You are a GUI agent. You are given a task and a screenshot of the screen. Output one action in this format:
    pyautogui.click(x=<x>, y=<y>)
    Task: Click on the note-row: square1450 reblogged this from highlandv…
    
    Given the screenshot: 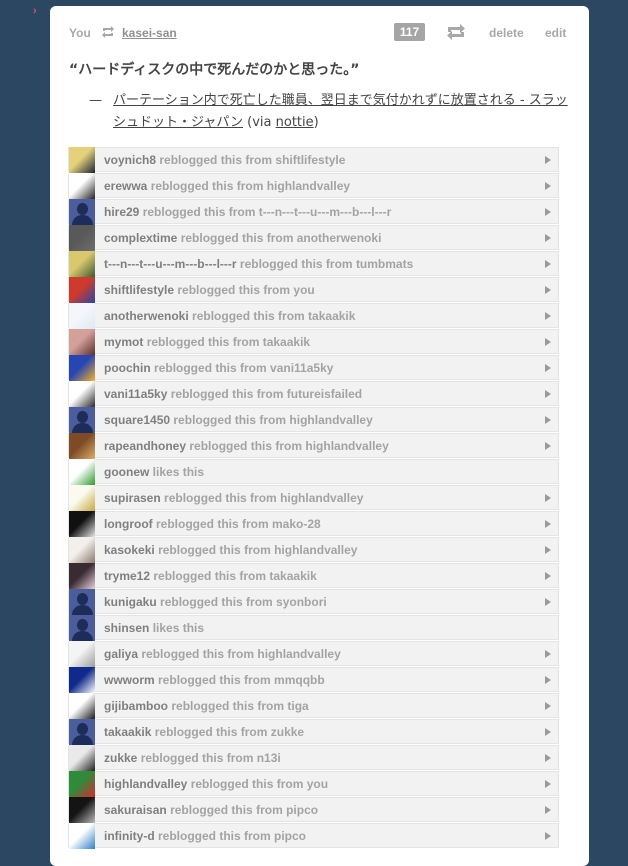 What is the action you would take?
    pyautogui.click(x=313, y=420)
    